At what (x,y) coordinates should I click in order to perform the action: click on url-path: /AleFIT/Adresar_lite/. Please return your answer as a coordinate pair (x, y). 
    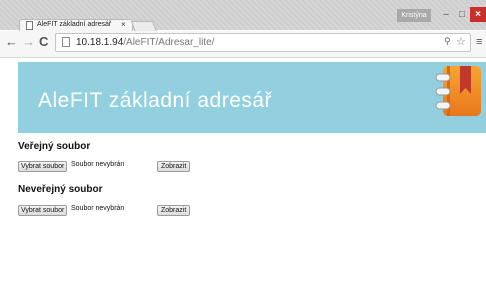
    Looking at the image, I should click on (169, 42).